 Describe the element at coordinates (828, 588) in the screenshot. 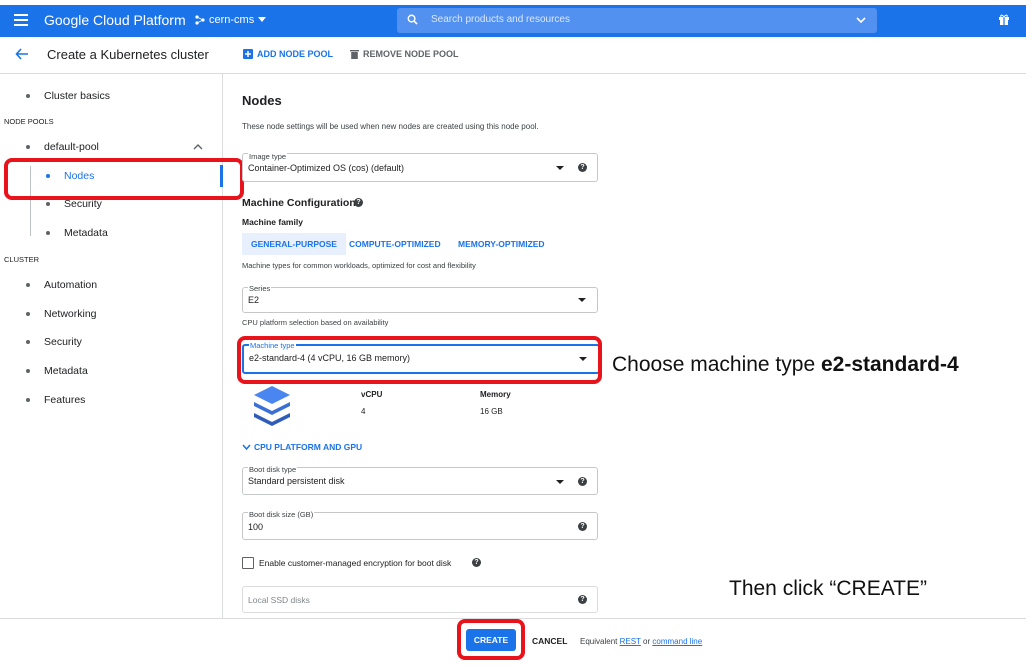

I see `create-annotation: Then click “CREATE”` at that location.